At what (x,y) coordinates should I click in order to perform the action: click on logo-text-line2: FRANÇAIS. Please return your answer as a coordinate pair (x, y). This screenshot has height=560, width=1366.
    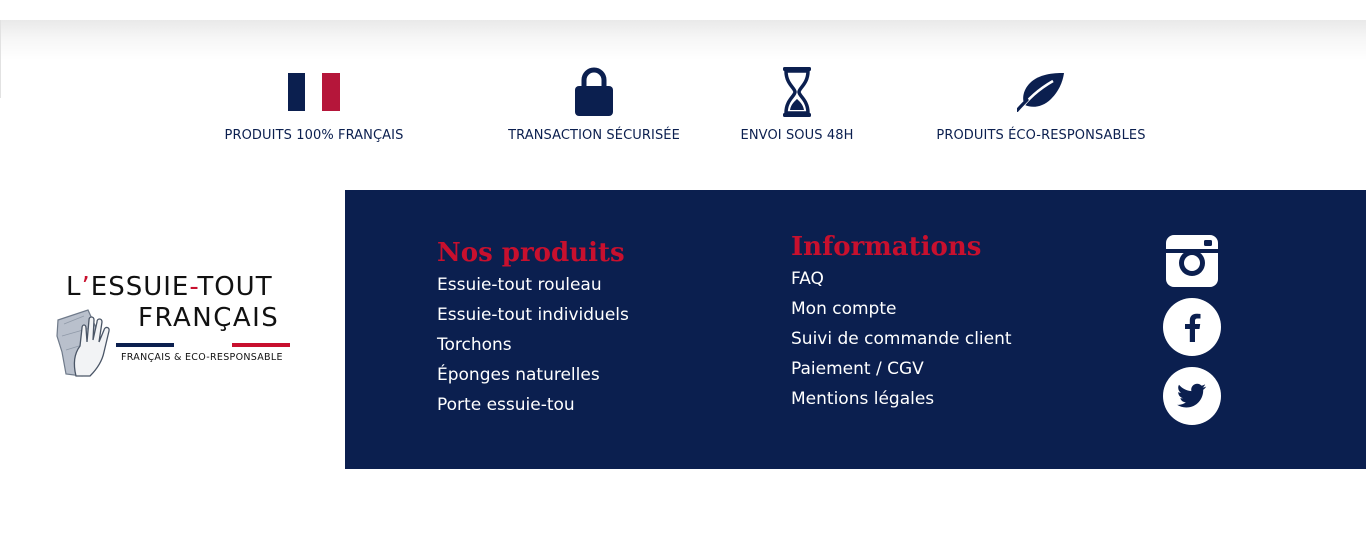
    Looking at the image, I should click on (209, 318).